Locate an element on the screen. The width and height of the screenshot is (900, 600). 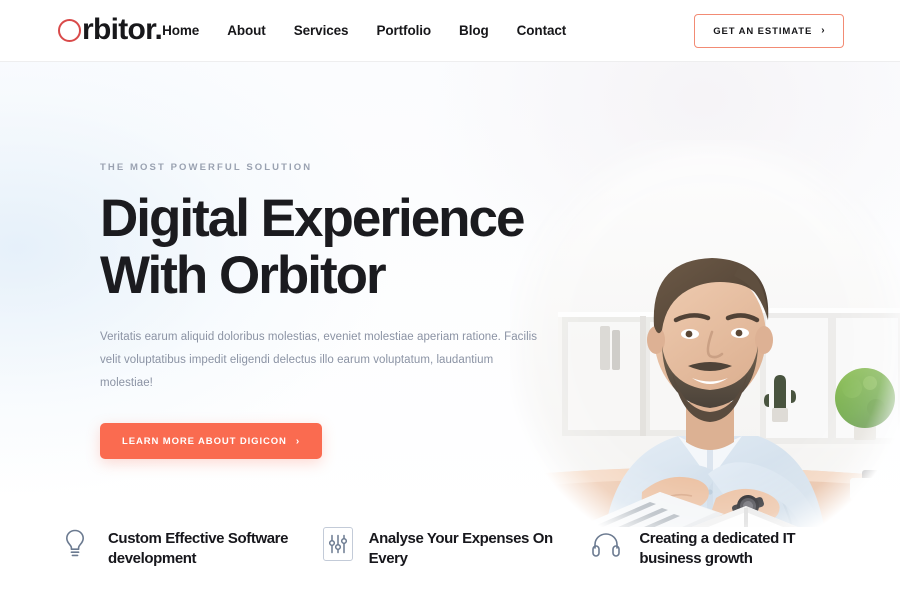
feature-card-2: Analyse Your Expenses On Every is located at coordinates (443, 548).